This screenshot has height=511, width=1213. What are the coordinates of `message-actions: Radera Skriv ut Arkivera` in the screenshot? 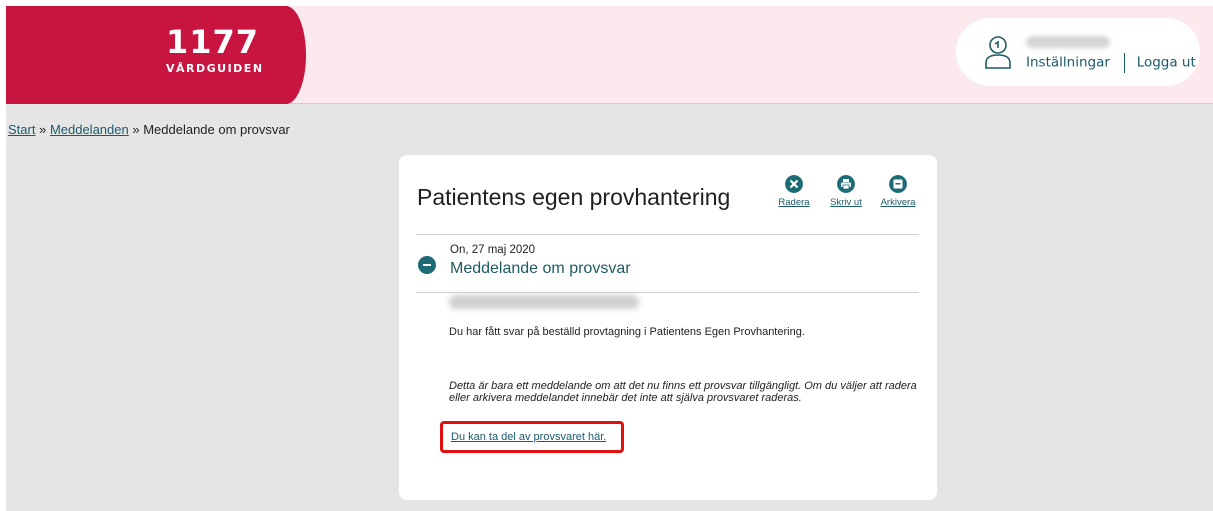 It's located at (849, 195).